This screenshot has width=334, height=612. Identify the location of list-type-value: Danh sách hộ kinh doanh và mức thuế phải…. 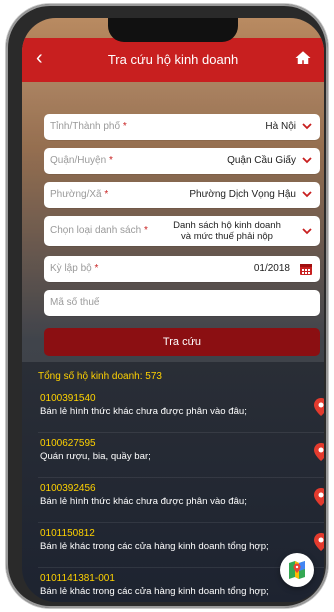
(227, 231).